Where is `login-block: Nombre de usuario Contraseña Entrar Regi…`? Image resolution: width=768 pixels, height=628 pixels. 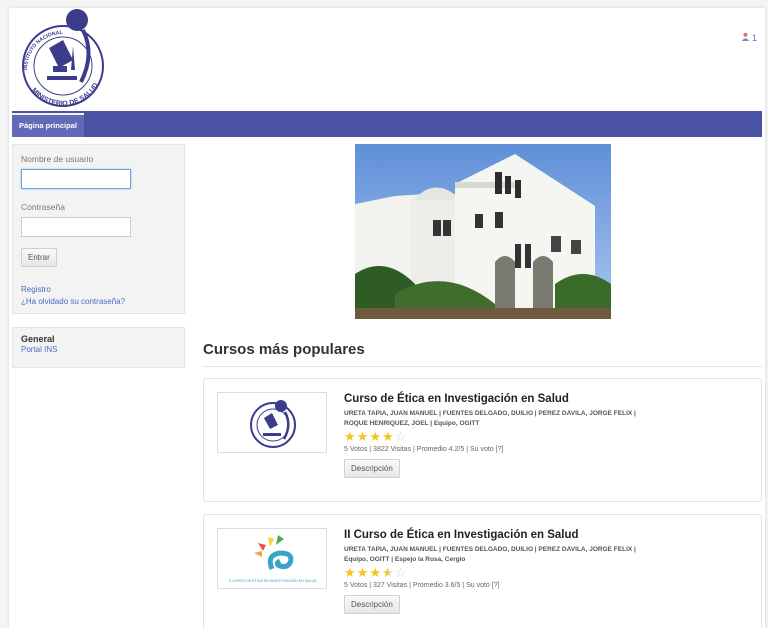 login-block: Nombre de usuario Contraseña Entrar Regi… is located at coordinates (98, 229).